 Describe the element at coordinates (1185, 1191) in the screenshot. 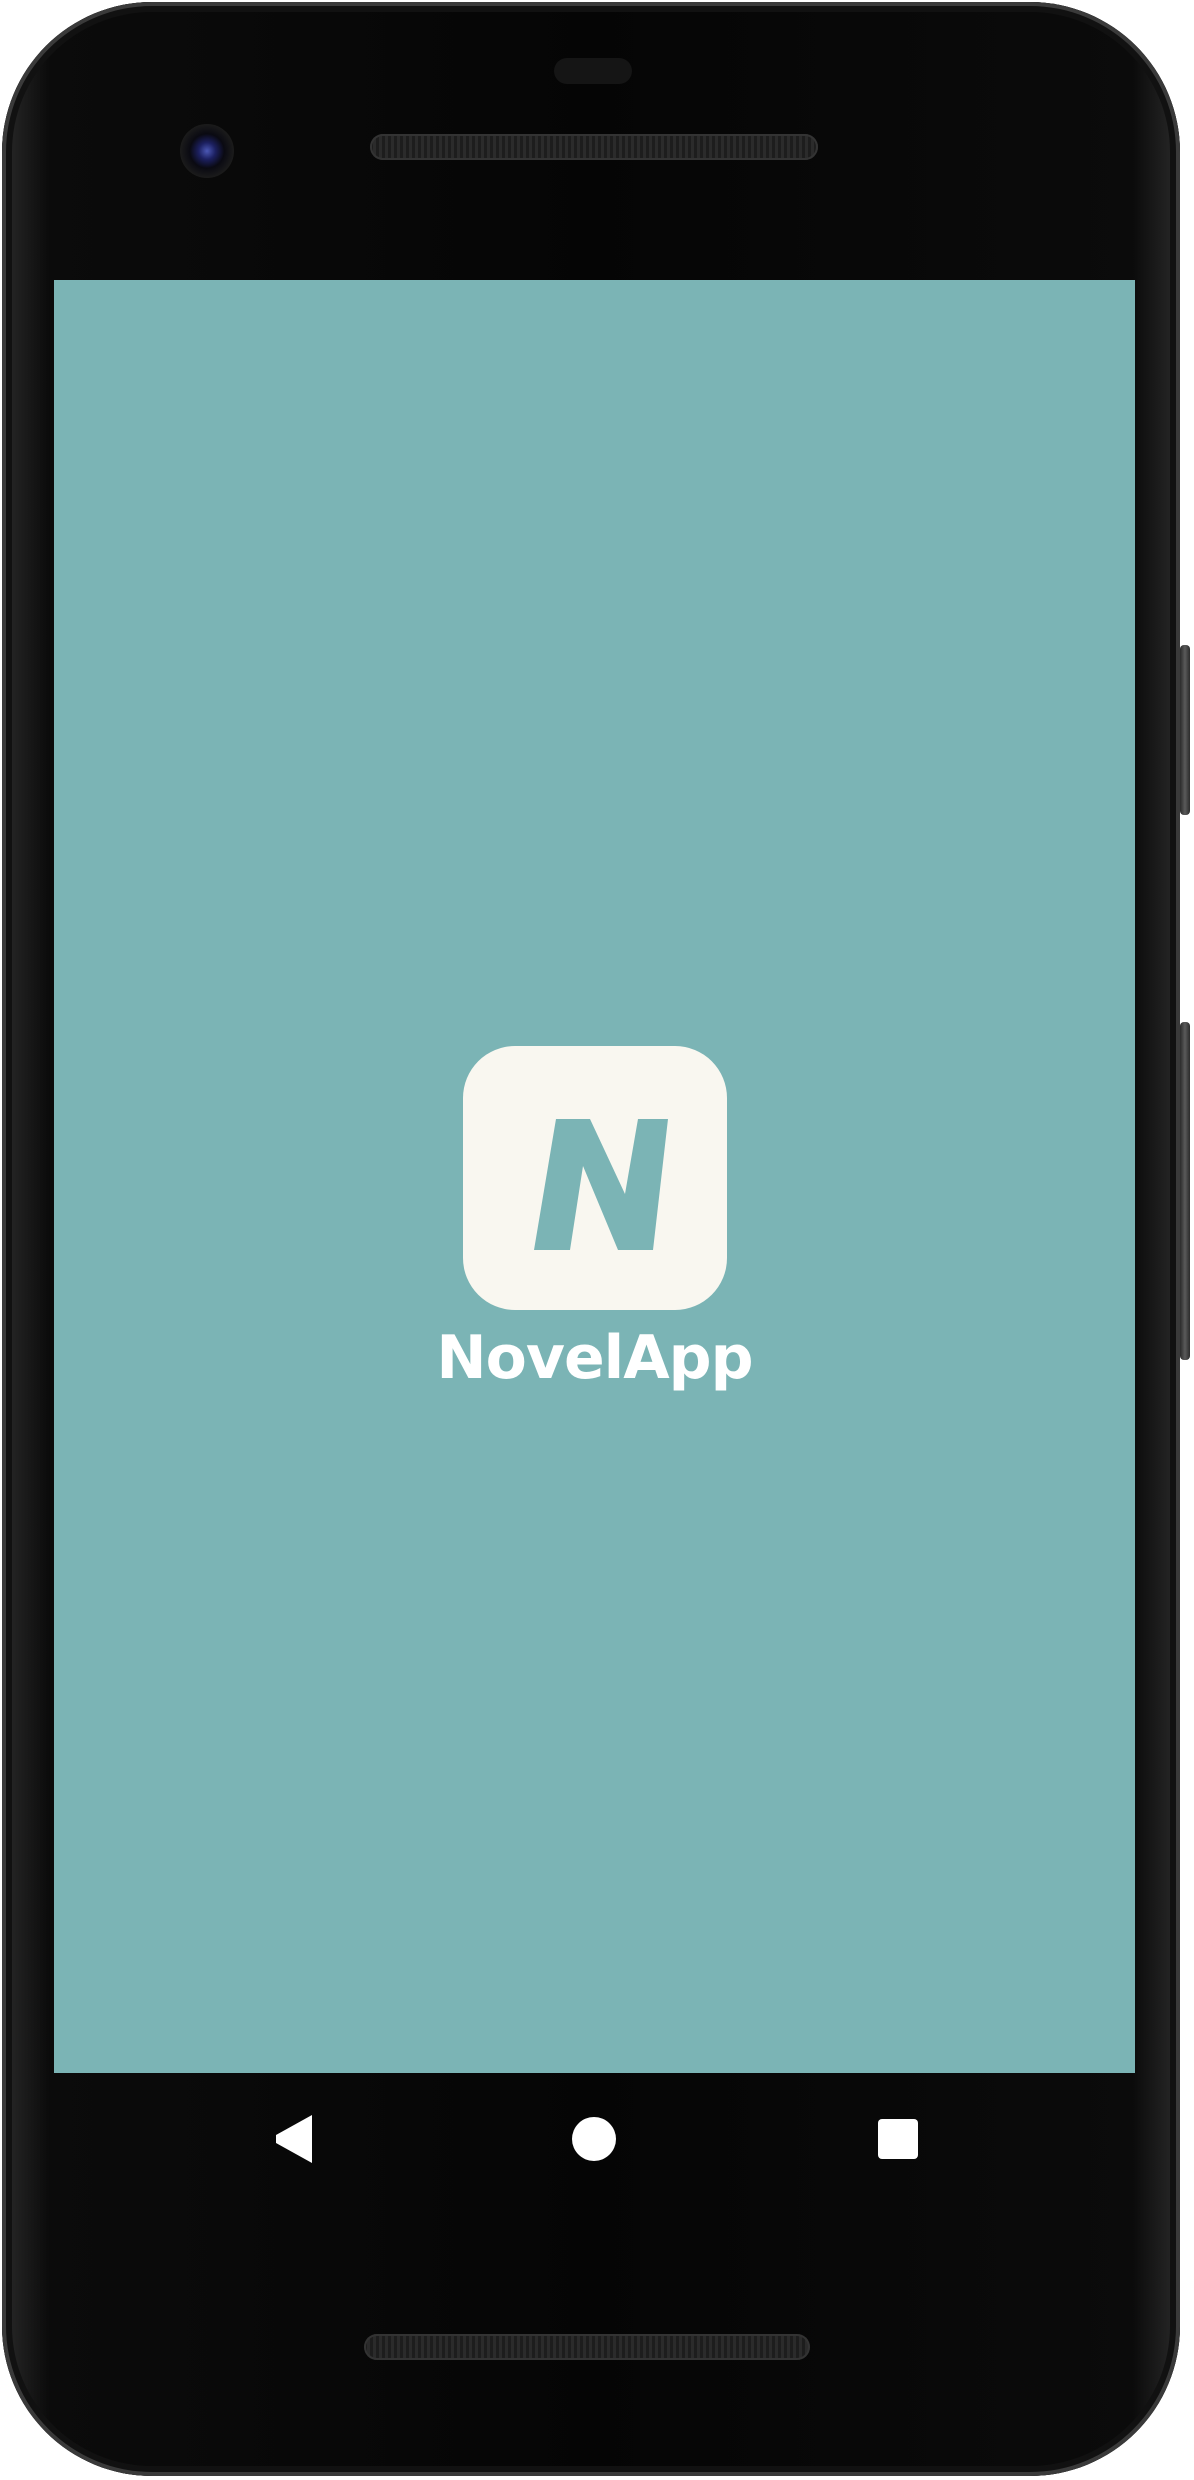

I see `volume-buttons` at that location.